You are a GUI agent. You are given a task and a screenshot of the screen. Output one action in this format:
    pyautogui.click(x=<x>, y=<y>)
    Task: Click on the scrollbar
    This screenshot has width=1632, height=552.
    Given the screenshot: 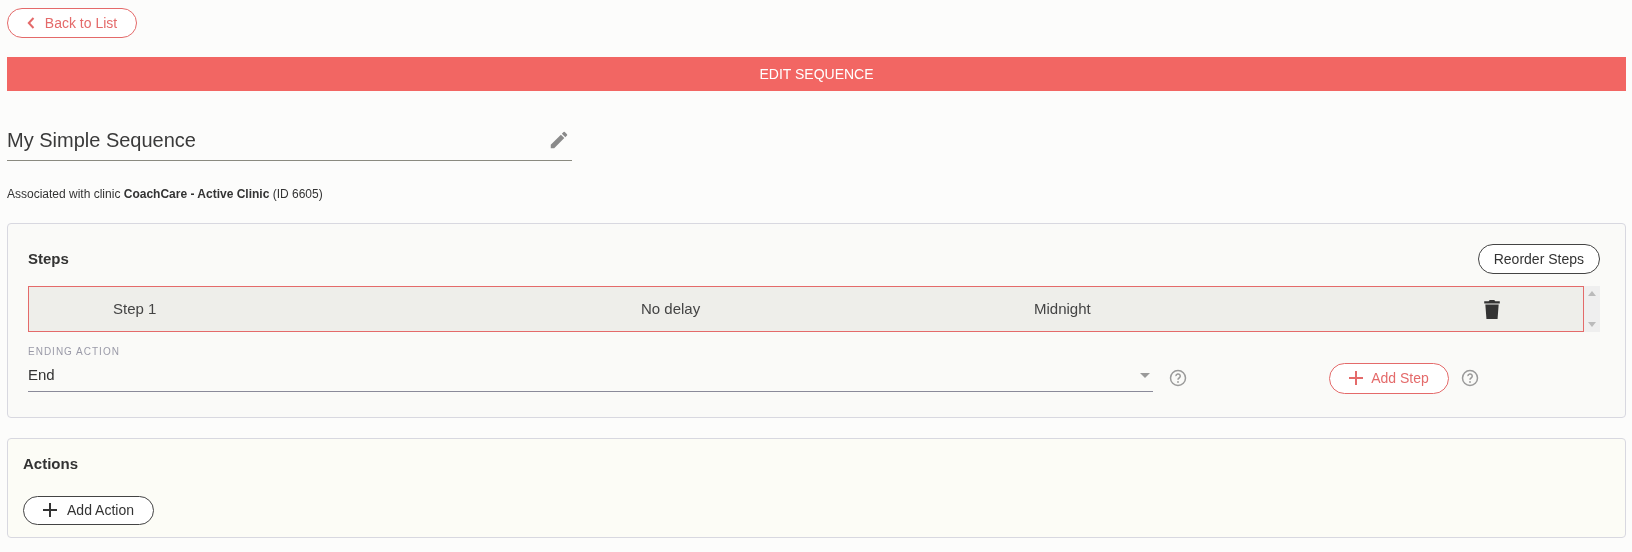 What is the action you would take?
    pyautogui.click(x=1592, y=309)
    